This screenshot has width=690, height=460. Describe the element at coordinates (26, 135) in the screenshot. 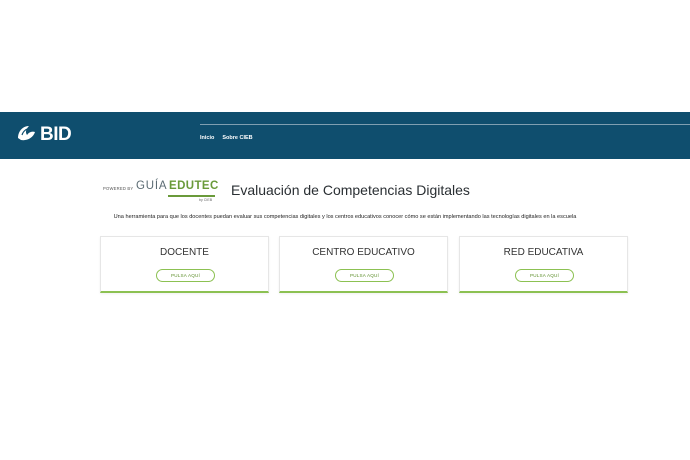

I see `bid-logo-icon` at that location.